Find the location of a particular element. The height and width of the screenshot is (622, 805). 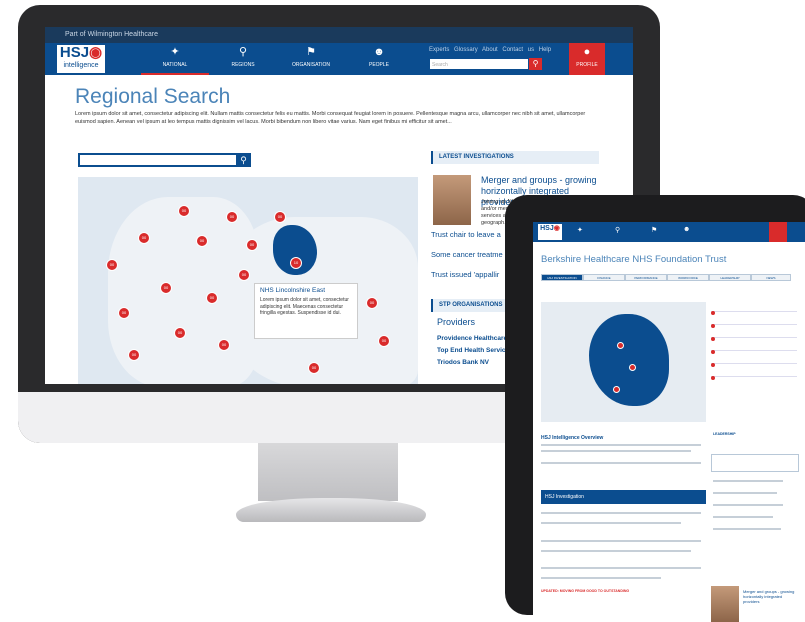

profile-button: ● PROFILE is located at coordinates (587, 59).